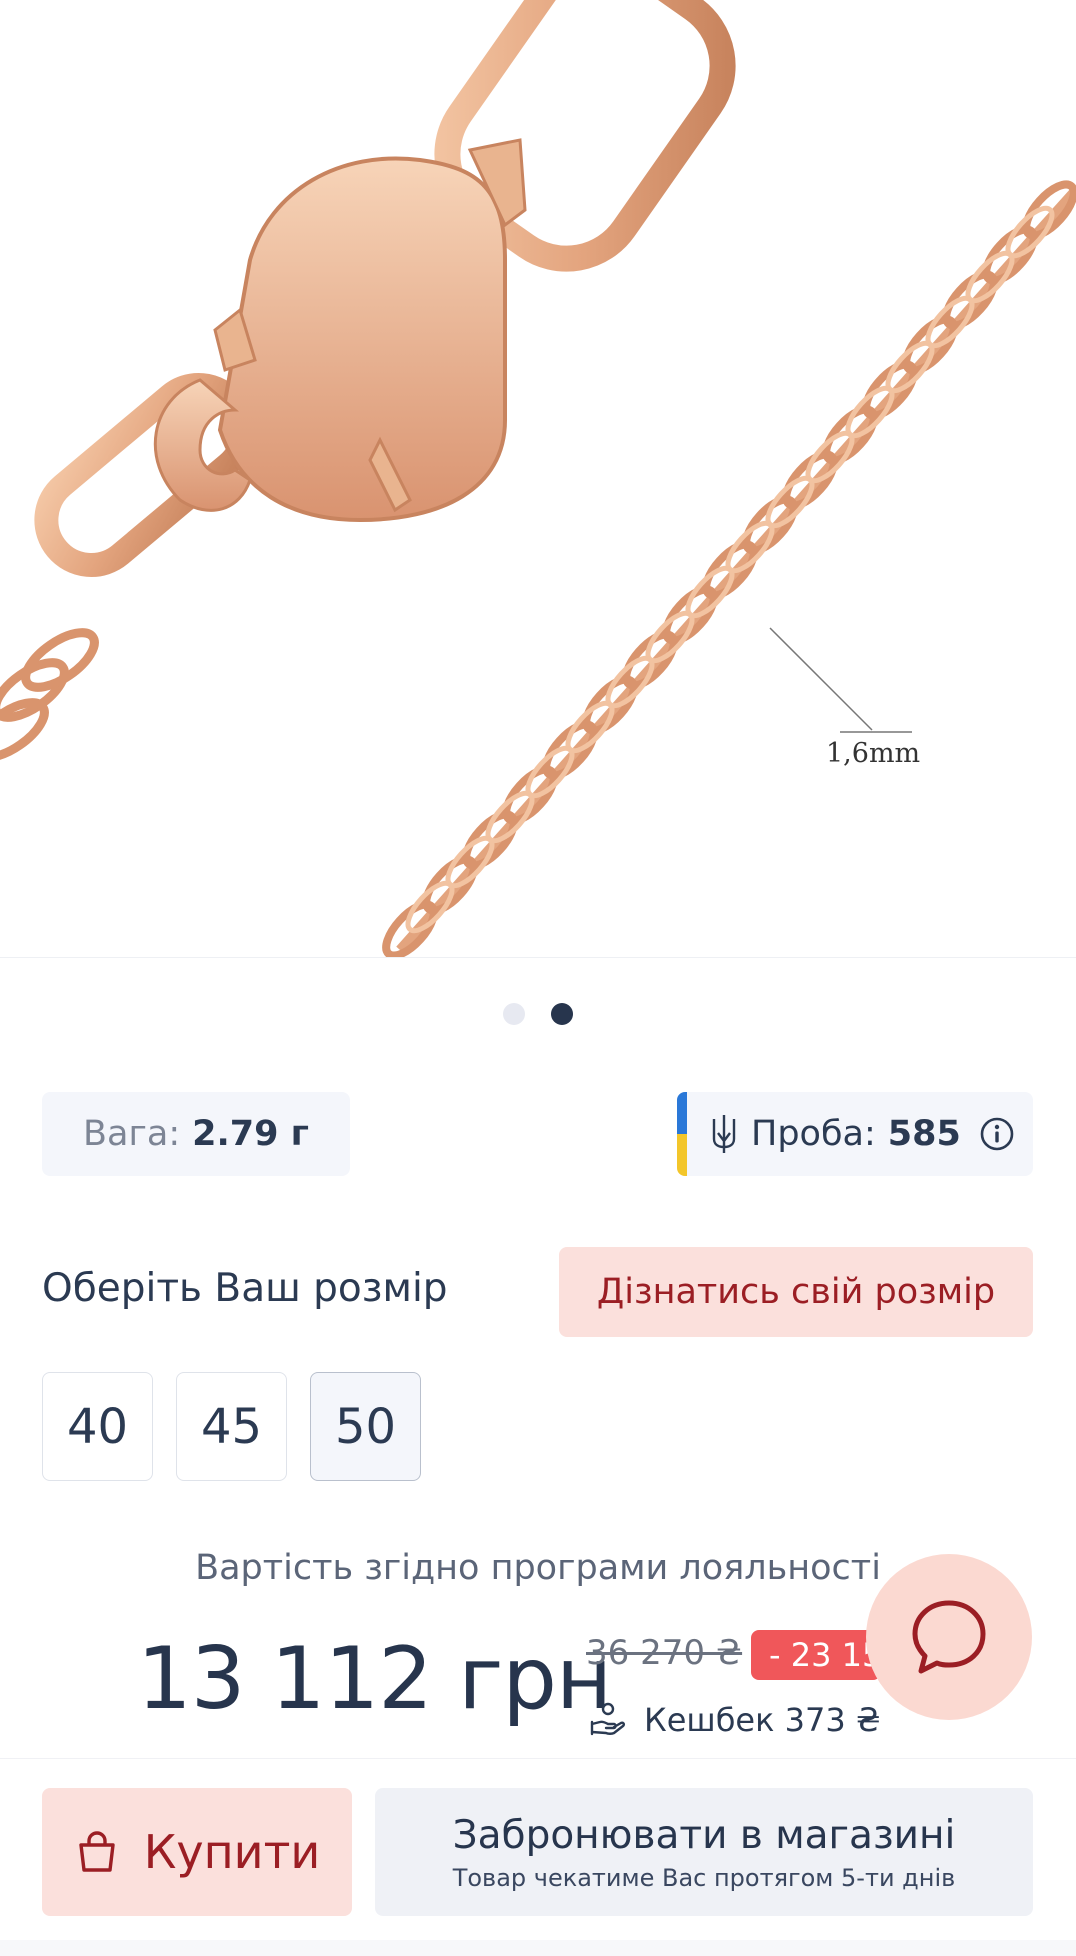 The image size is (1076, 1956). I want to click on cashback-text: Кешбек 373 ₴, so click(762, 1720).